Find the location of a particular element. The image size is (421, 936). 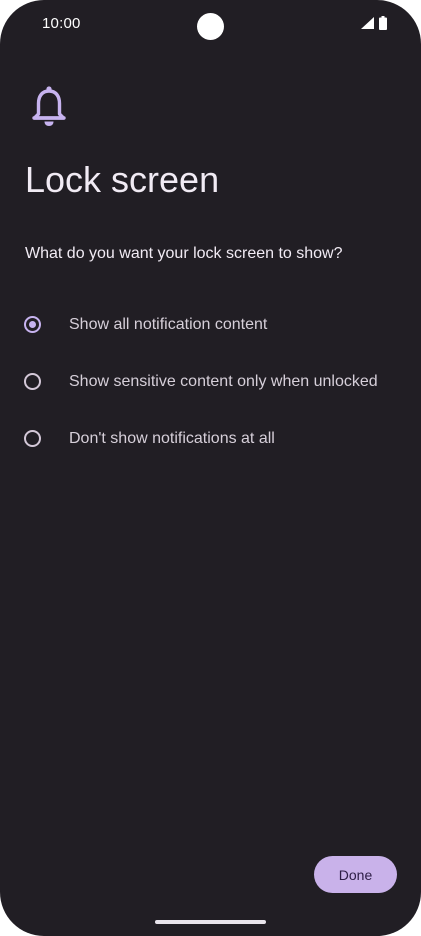

signal-icon is located at coordinates (367, 23).